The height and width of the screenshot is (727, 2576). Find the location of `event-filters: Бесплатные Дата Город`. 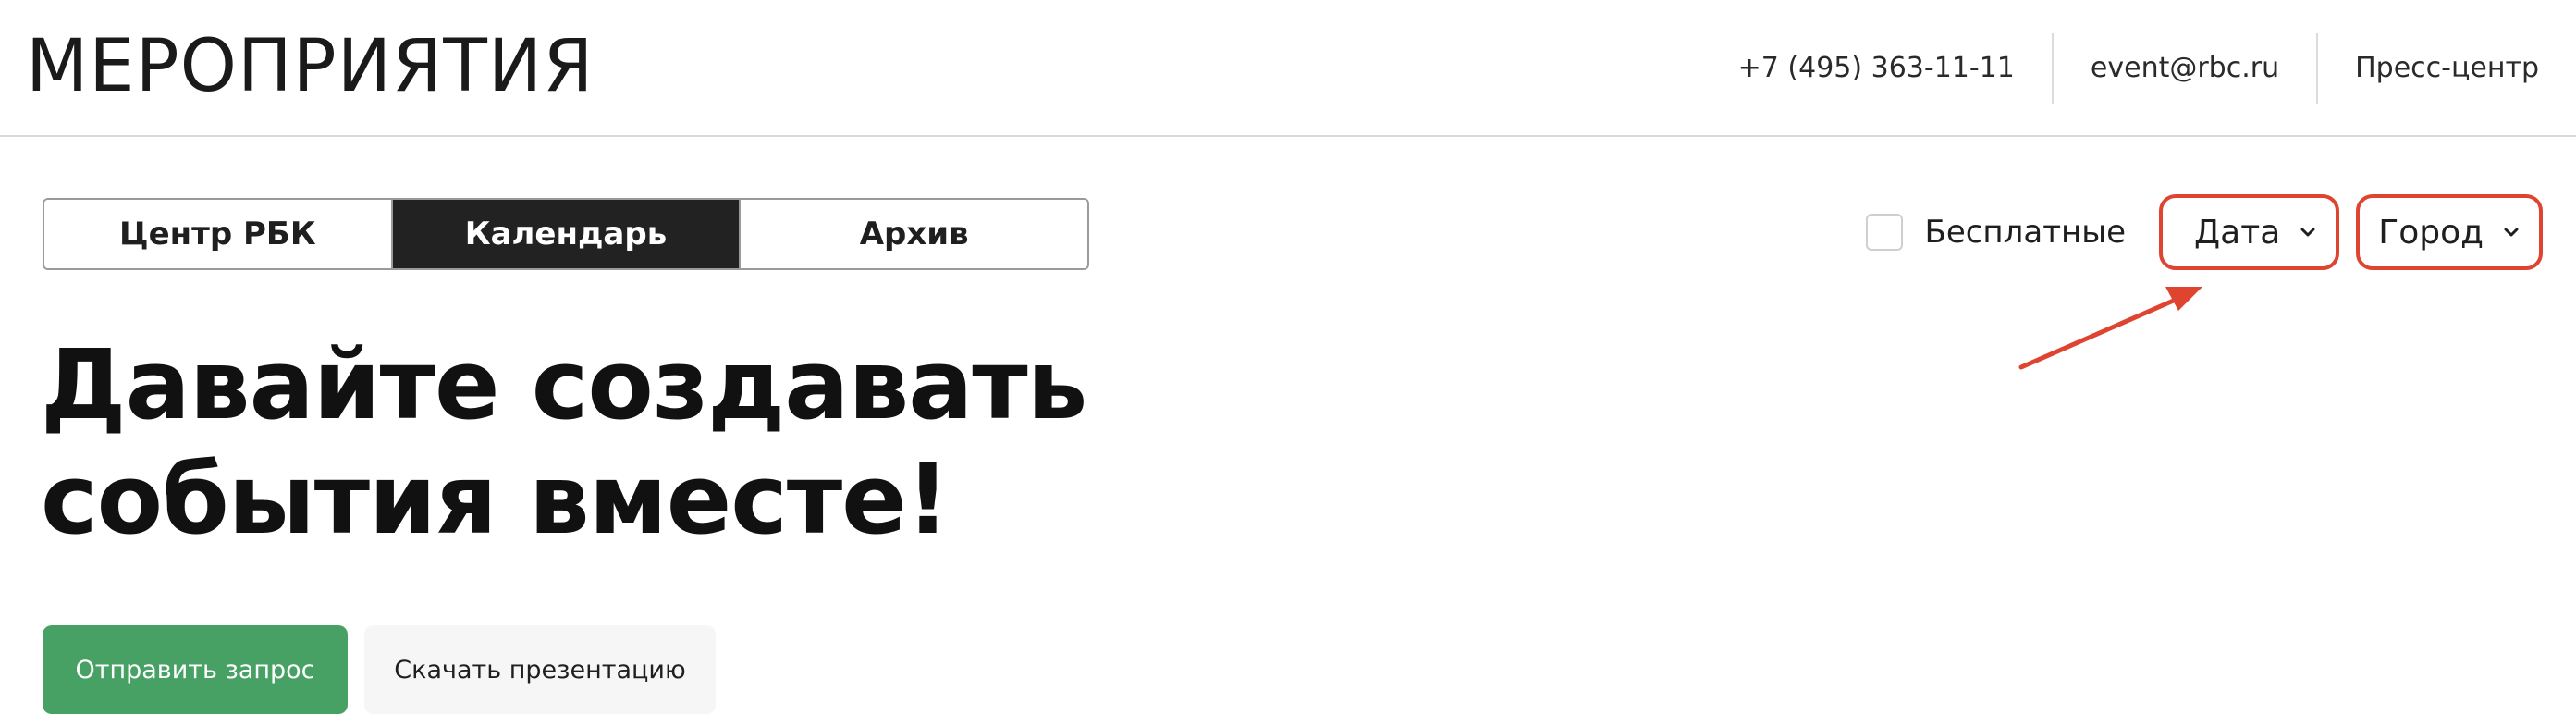

event-filters: Бесплатные Дата Город is located at coordinates (2204, 232).